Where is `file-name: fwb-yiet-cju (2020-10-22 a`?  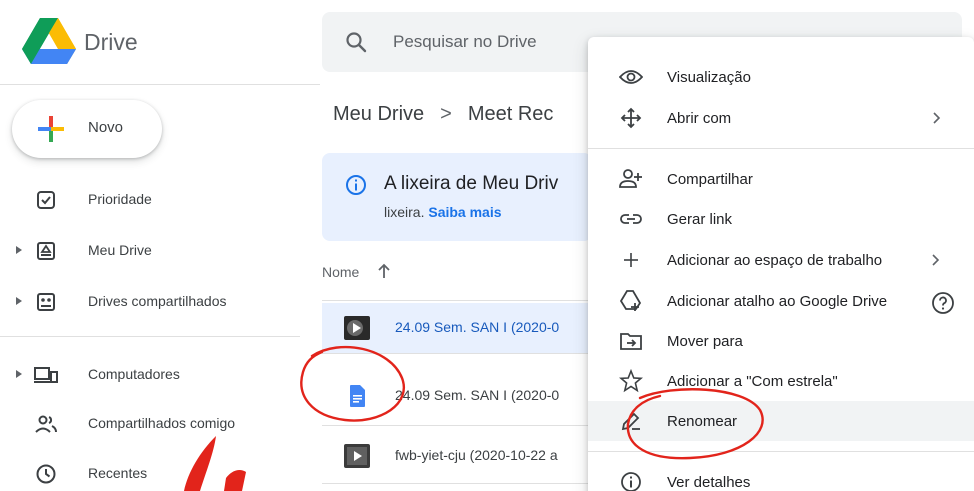
file-name: fwb-yiet-cju (2020-10-22 a is located at coordinates (476, 455).